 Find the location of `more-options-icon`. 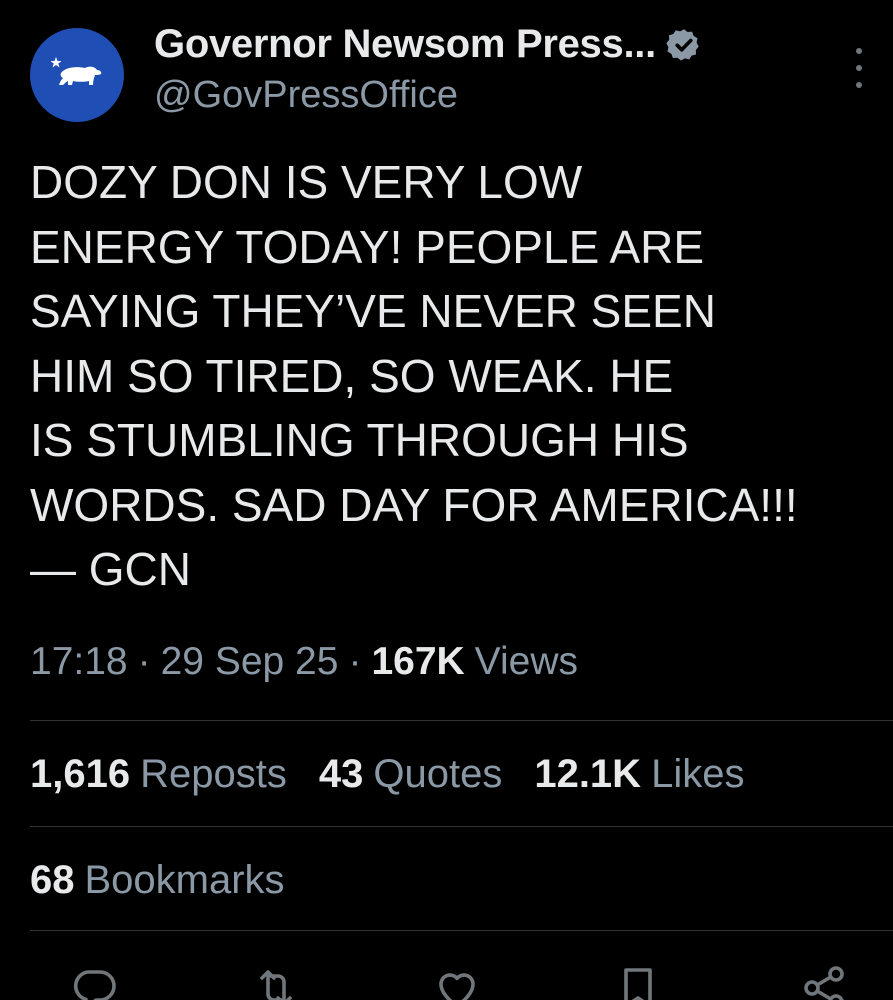

more-options-icon is located at coordinates (859, 68).